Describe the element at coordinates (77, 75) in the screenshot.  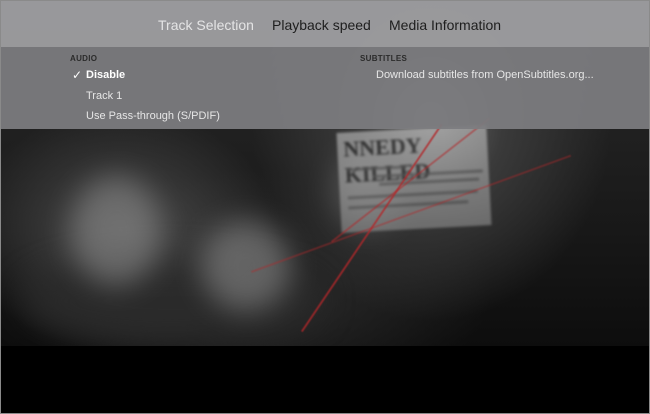
I see `checkmark-icon: ✓` at that location.